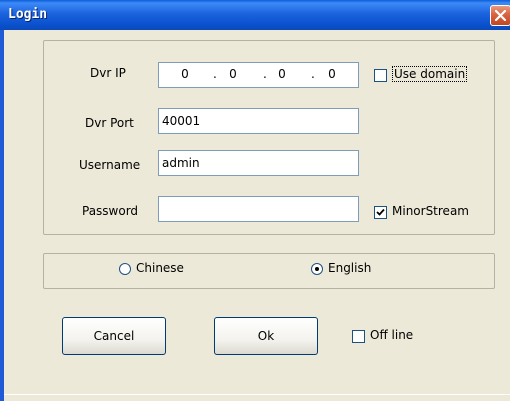  Describe the element at coordinates (258, 163) in the screenshot. I see `username-input` at that location.